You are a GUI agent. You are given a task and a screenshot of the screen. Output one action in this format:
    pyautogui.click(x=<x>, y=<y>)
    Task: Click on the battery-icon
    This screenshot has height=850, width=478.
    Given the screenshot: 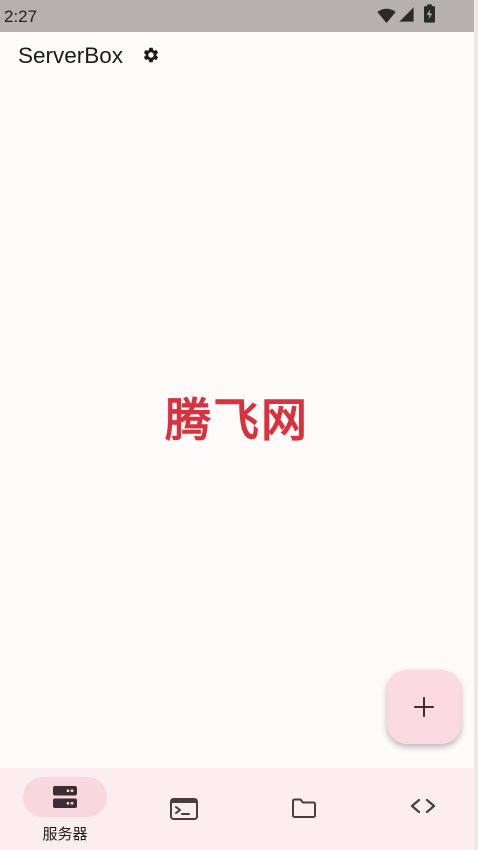 What is the action you would take?
    pyautogui.click(x=429, y=13)
    